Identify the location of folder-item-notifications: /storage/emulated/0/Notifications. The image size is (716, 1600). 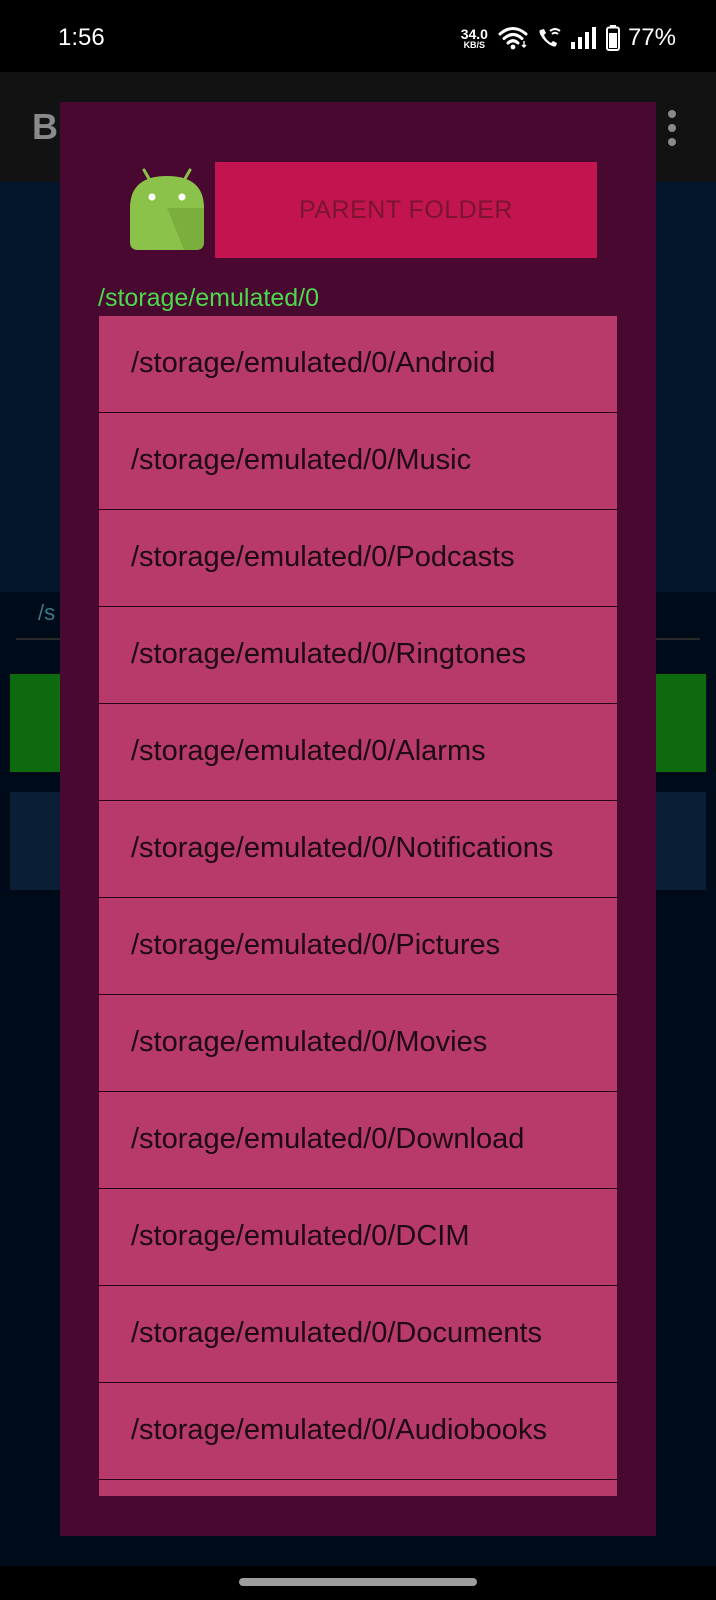
(358, 849).